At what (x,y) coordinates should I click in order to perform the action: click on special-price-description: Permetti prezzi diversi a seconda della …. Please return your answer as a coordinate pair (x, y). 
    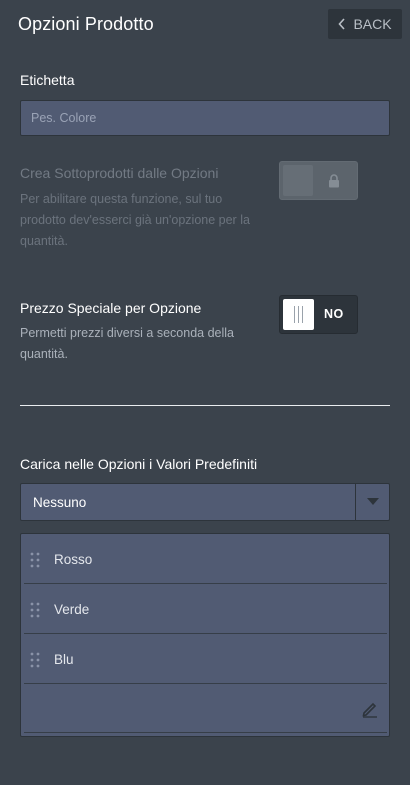
    Looking at the image, I should click on (127, 343).